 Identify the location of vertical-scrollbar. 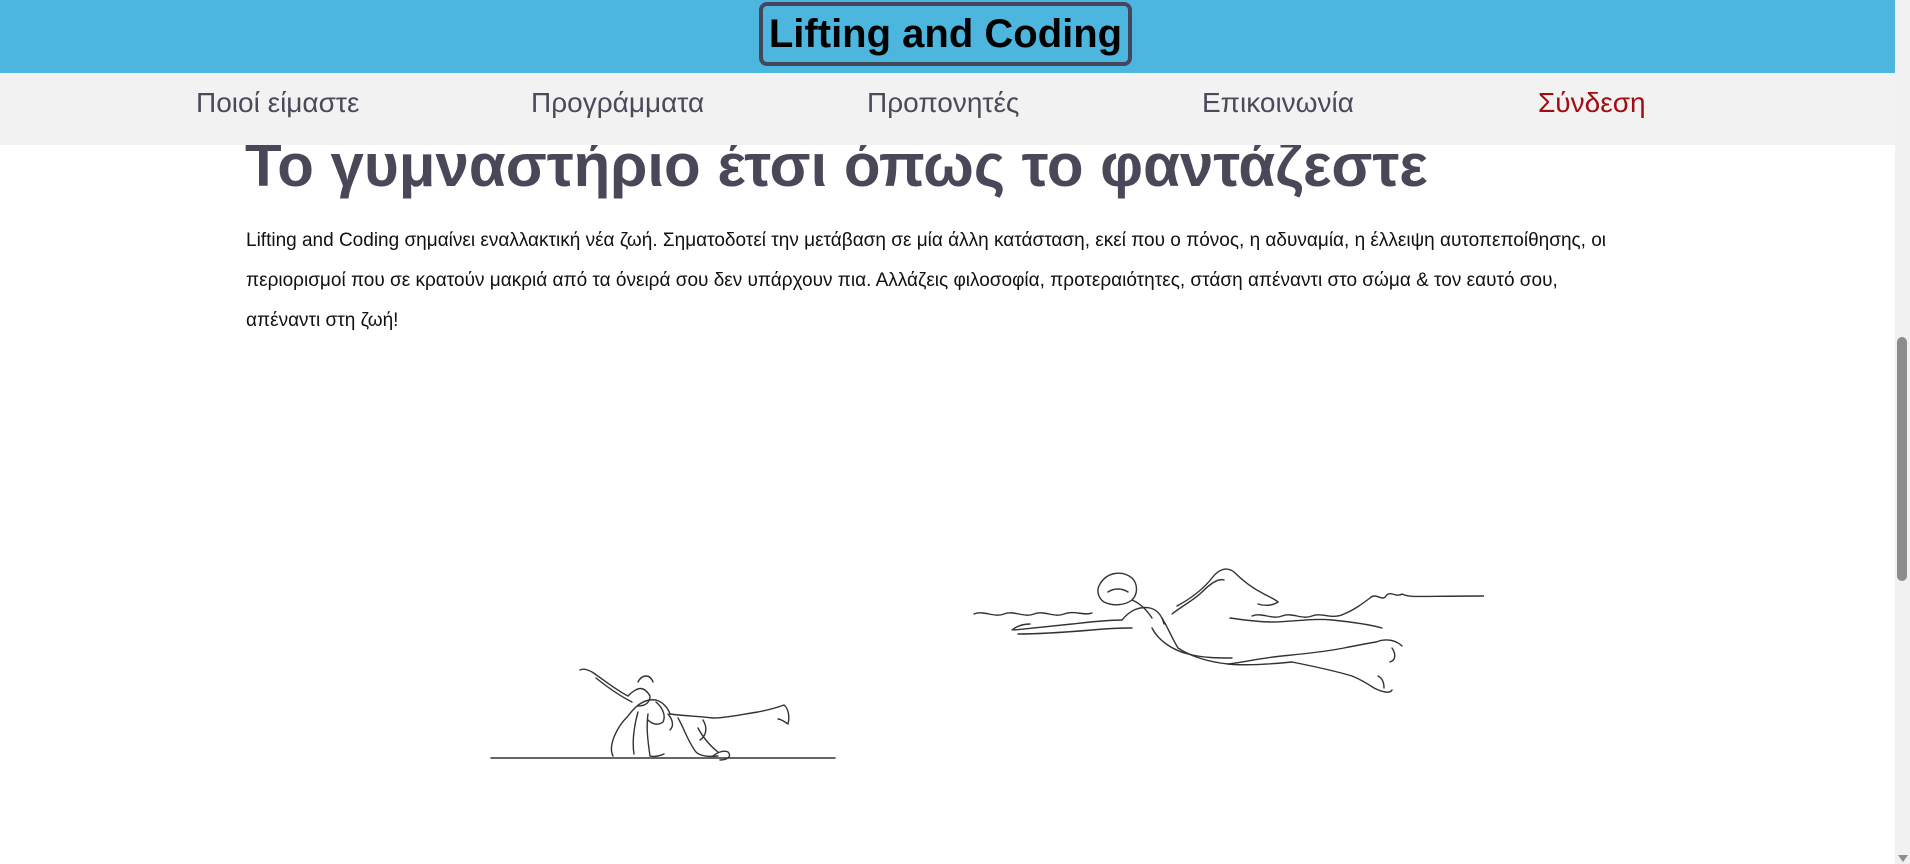
(1902, 432).